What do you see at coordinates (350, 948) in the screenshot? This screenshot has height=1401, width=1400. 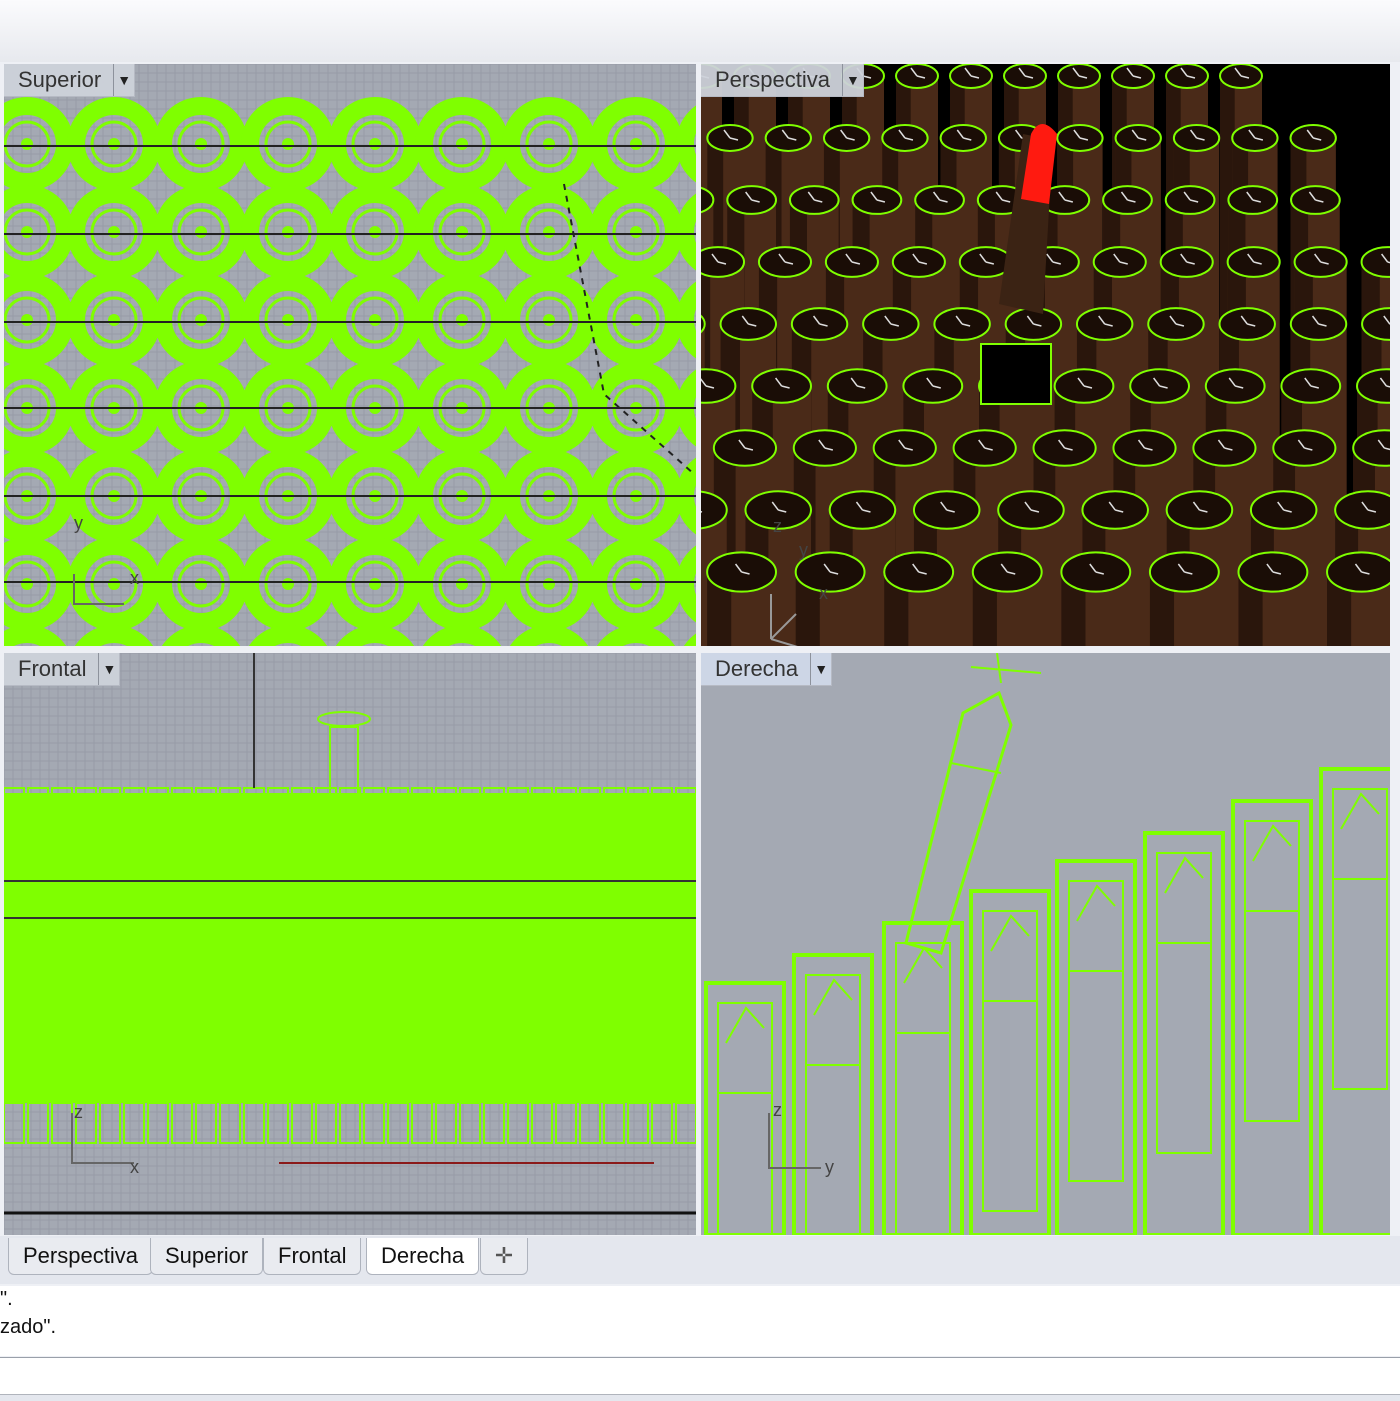 I see `wireframe-mass` at bounding box center [350, 948].